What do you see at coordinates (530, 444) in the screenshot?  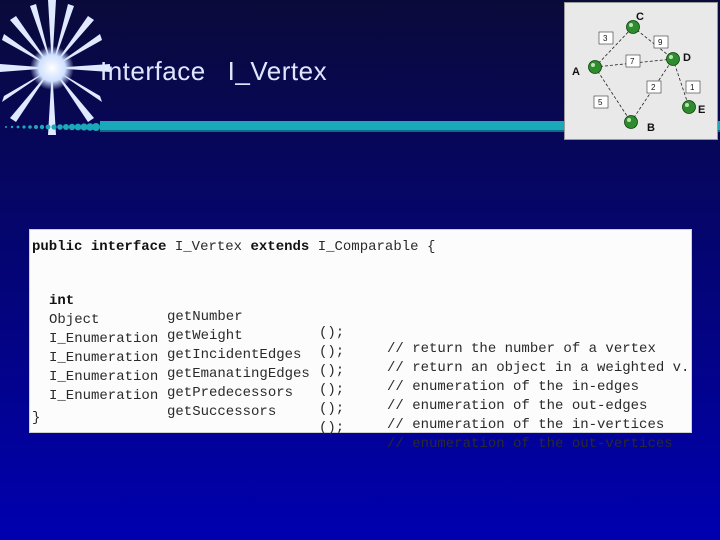 I see `code-comment: // enumeration of the out-vertices` at bounding box center [530, 444].